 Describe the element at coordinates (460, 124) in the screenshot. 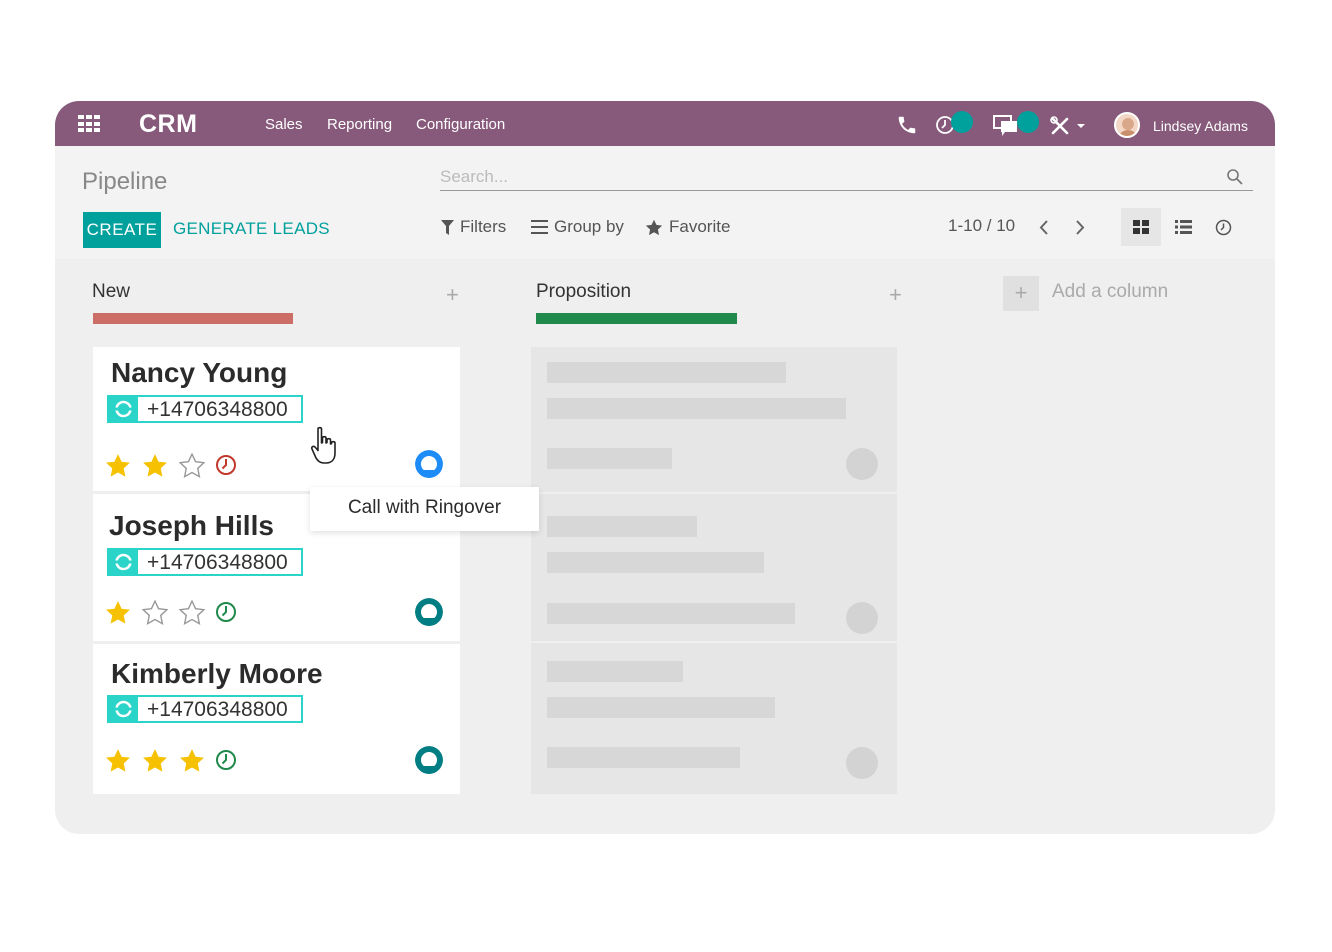

I see `menu-configuration: Configuration` at that location.